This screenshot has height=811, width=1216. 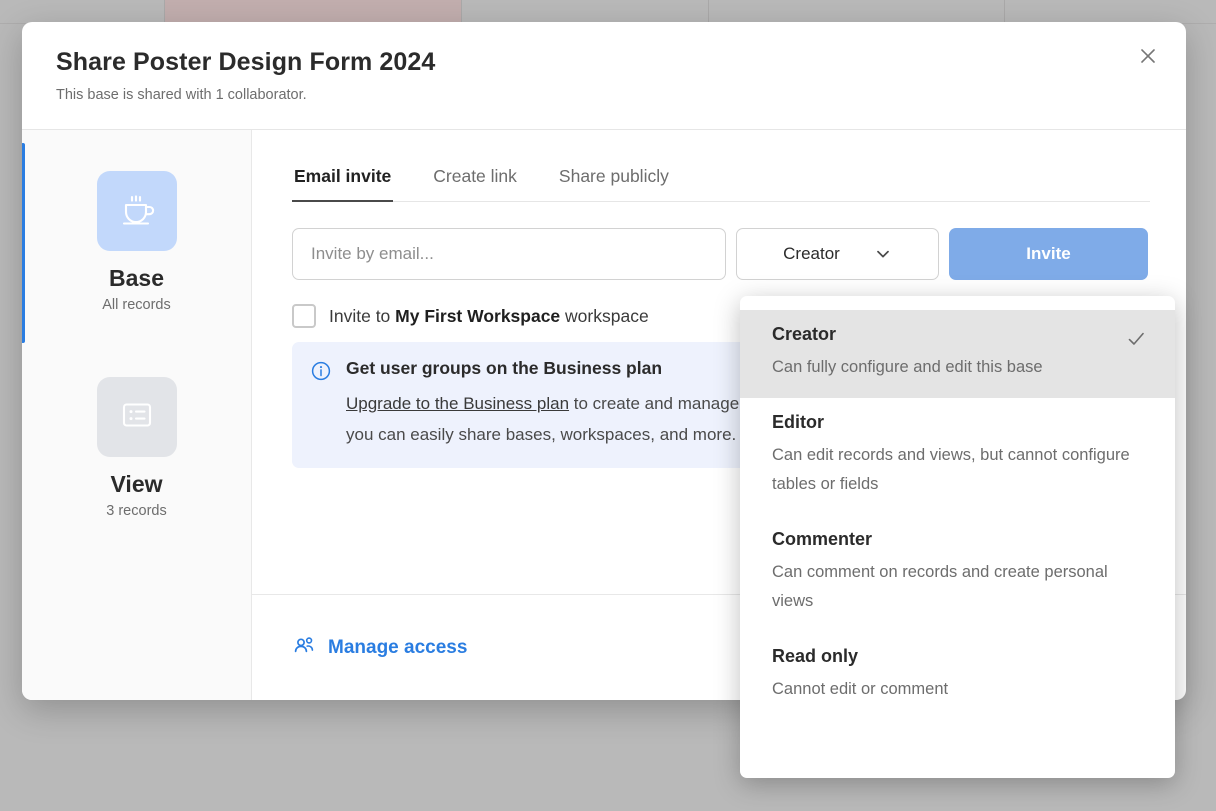 I want to click on sidebar-item-sub: 3 records, so click(x=136, y=511).